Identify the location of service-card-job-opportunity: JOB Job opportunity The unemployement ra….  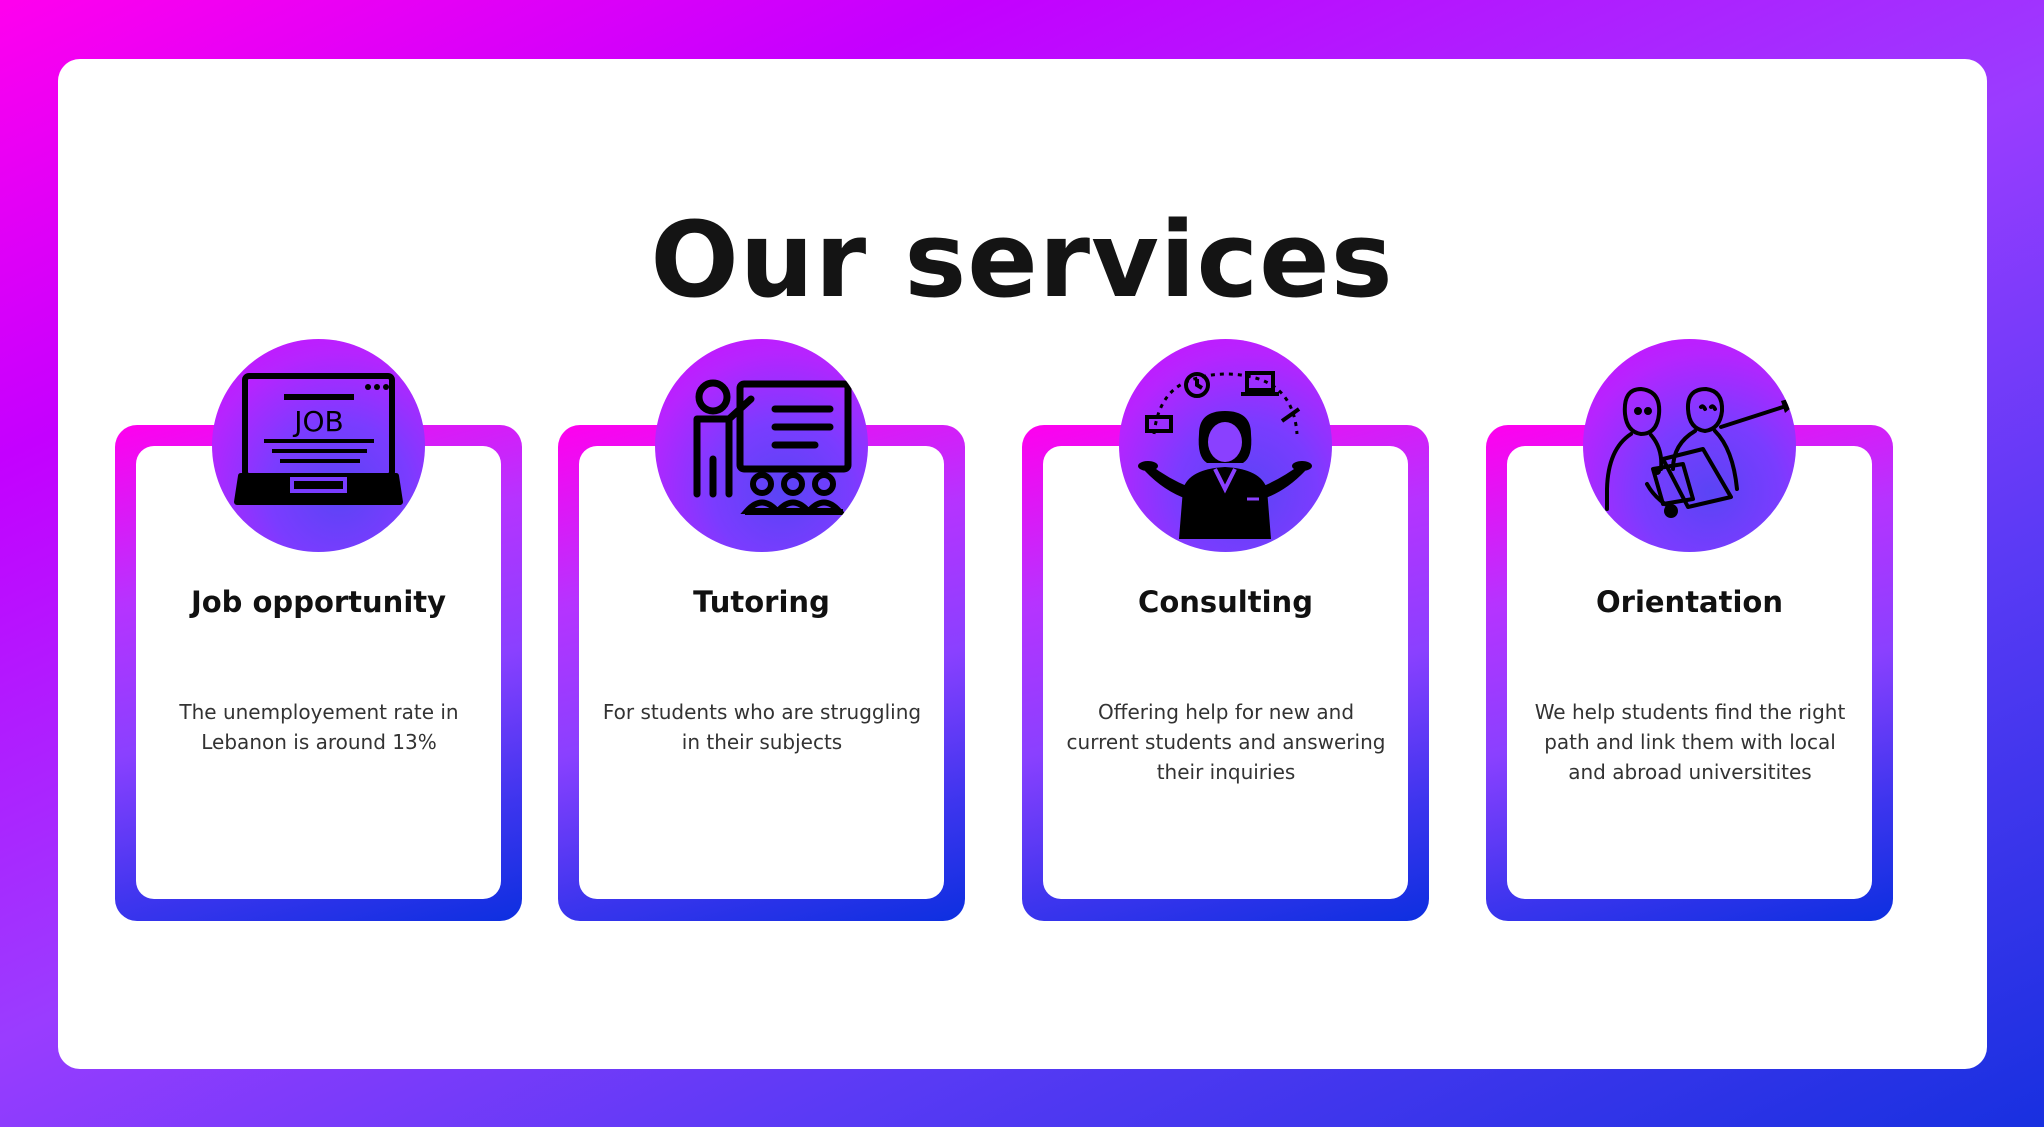
(318, 630).